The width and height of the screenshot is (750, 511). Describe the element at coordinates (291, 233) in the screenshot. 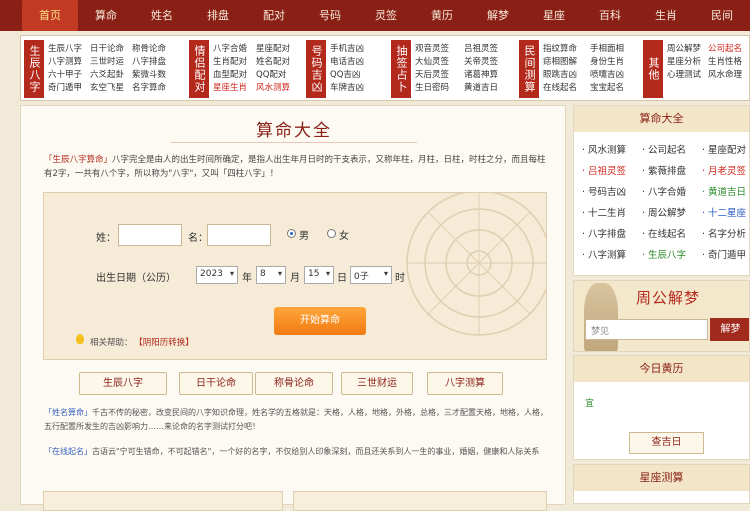

I see `male-radio` at that location.